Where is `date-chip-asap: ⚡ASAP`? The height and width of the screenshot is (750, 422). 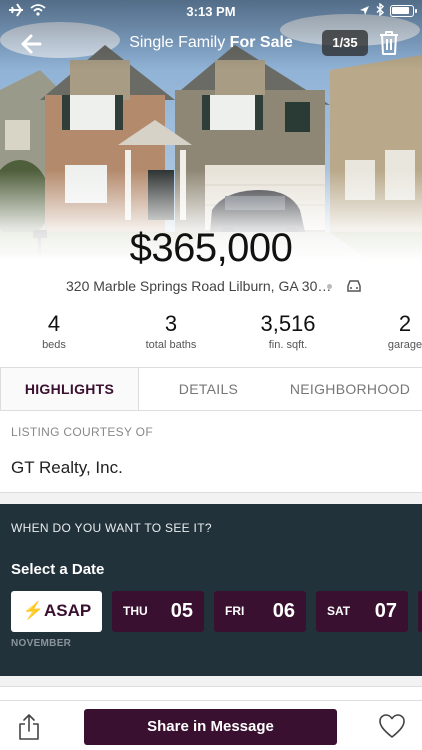 date-chip-asap: ⚡ASAP is located at coordinates (56, 611).